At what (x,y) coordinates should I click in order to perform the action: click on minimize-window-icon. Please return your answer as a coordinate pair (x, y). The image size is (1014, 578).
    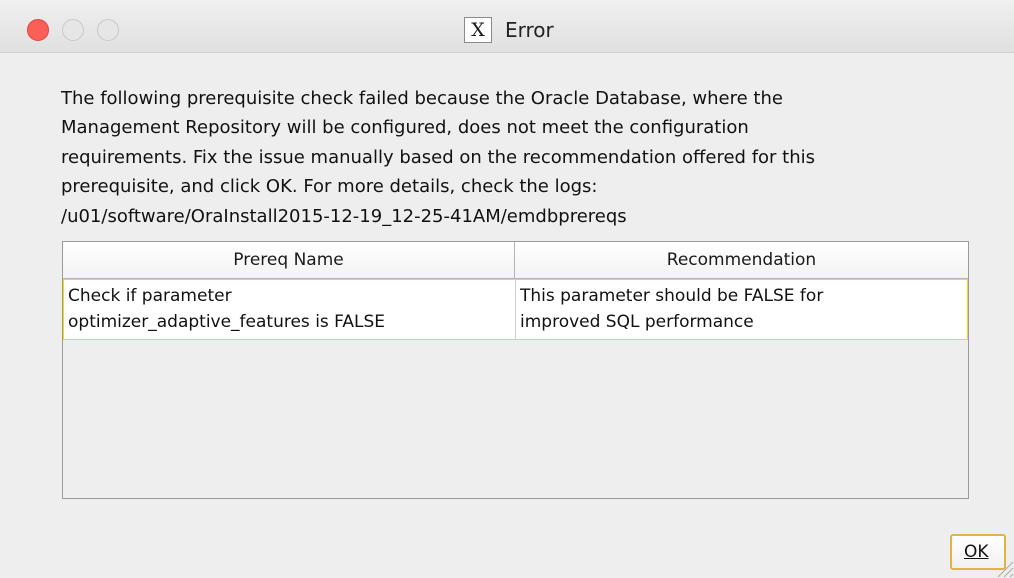
    Looking at the image, I should click on (73, 30).